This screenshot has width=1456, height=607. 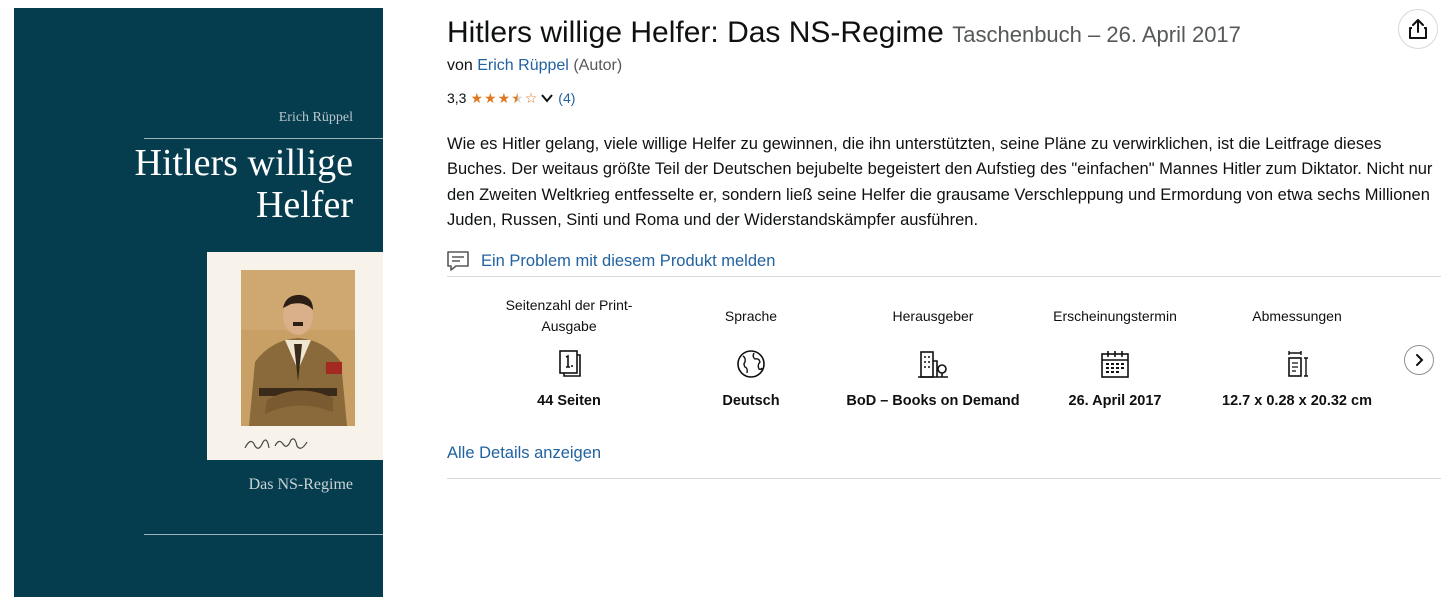 I want to click on attribute-dimensions: Abmessungen 12.7 x 0.28 x 20.32 cm, so click(x=1297, y=351).